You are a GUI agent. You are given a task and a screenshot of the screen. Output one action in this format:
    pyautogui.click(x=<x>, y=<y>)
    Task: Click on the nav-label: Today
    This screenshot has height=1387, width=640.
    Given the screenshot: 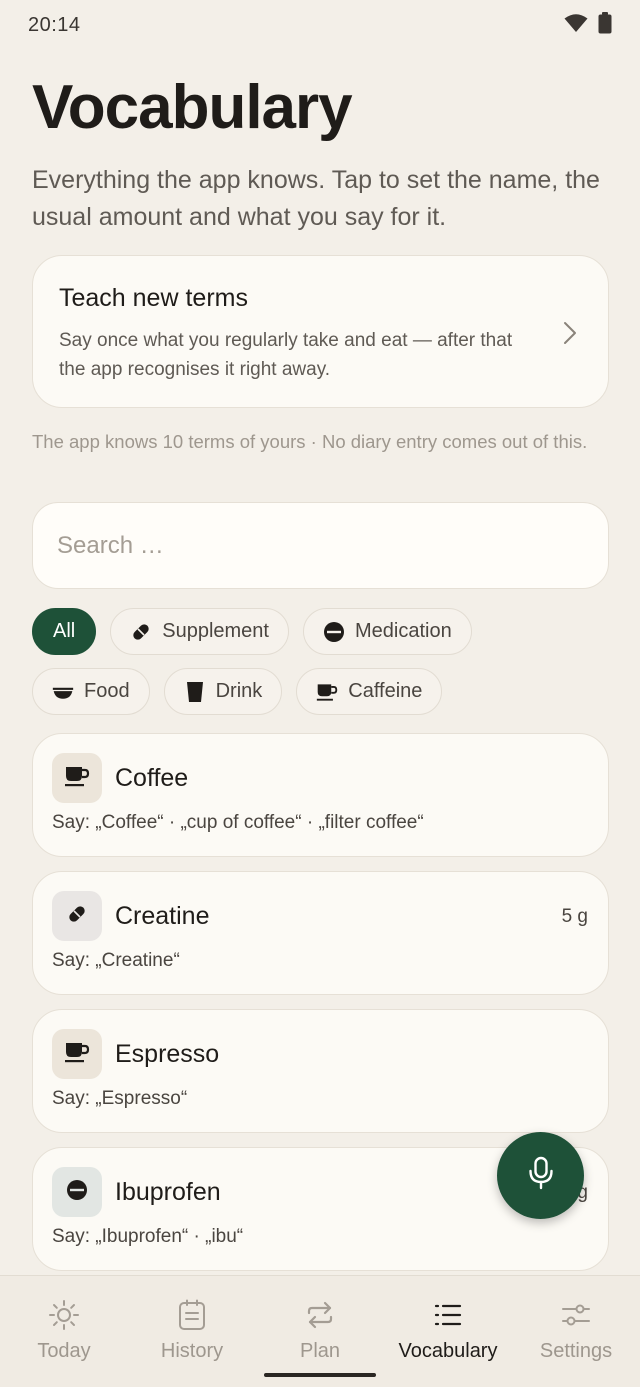 What is the action you would take?
    pyautogui.click(x=64, y=1351)
    